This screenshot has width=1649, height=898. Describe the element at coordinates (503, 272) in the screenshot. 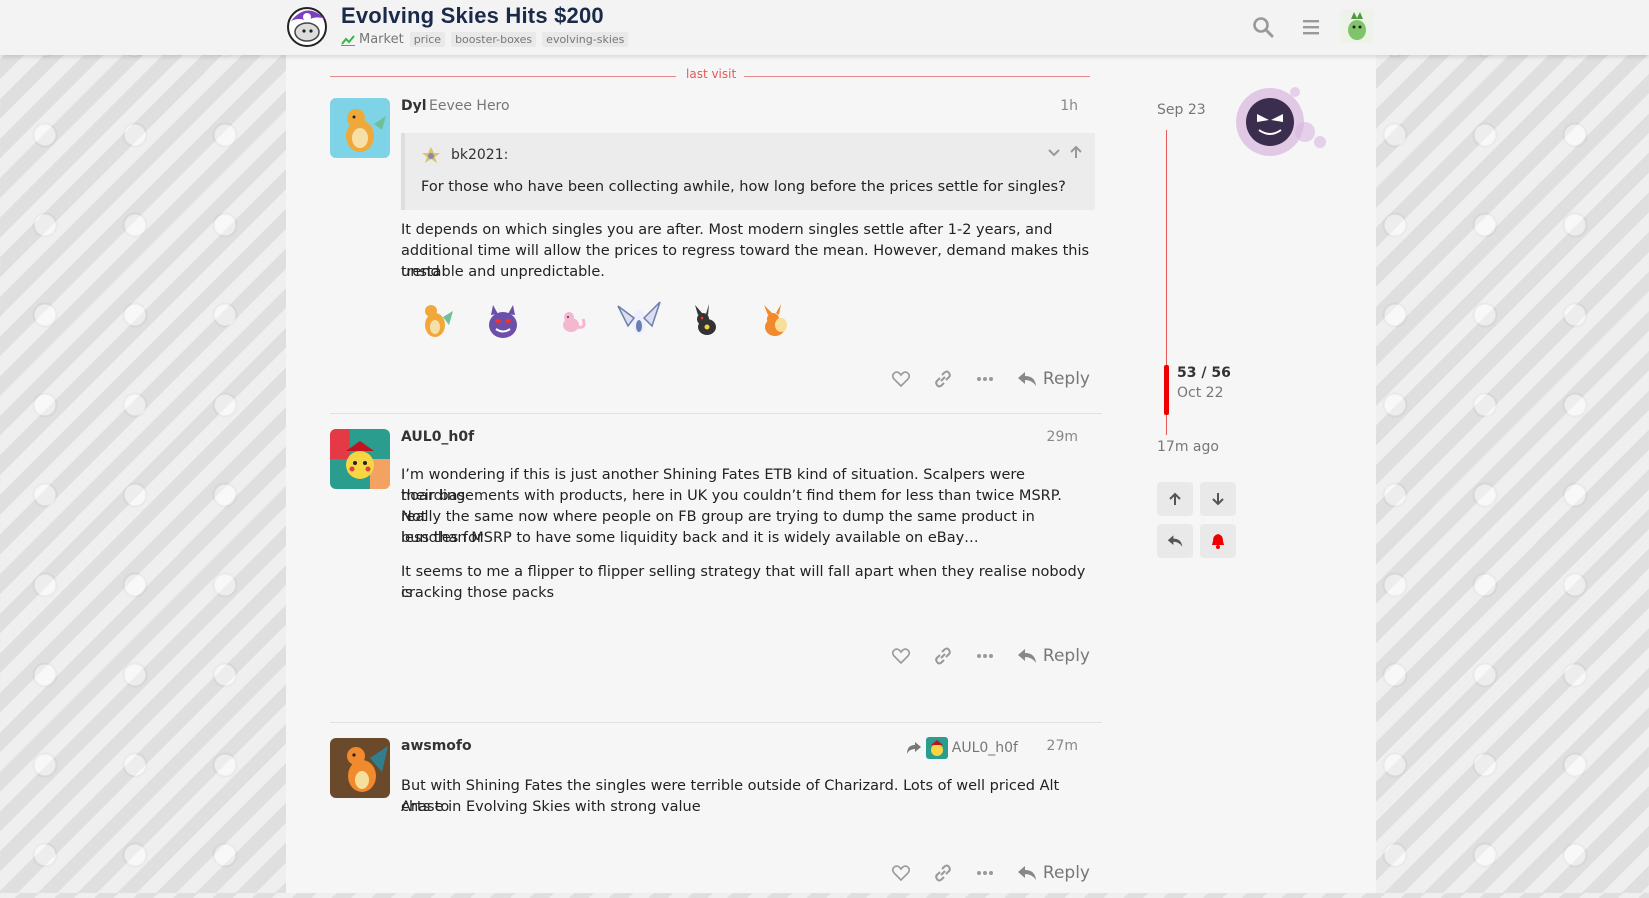

I see `post-body-line: unstable and unpredictable.` at that location.